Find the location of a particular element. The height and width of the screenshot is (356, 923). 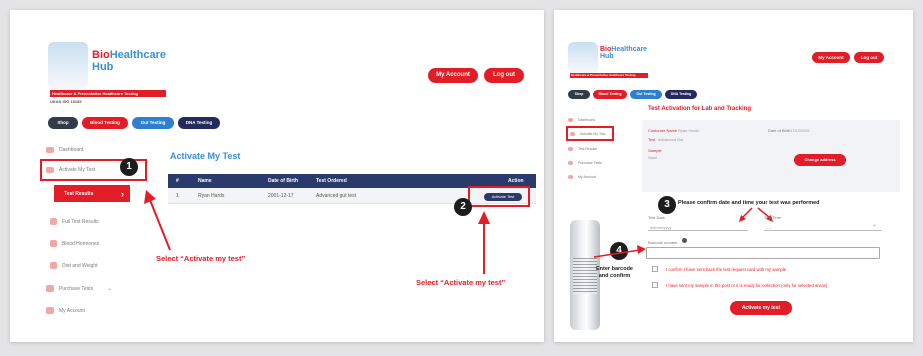

test-value: Advanced Gut is located at coordinates (671, 139).